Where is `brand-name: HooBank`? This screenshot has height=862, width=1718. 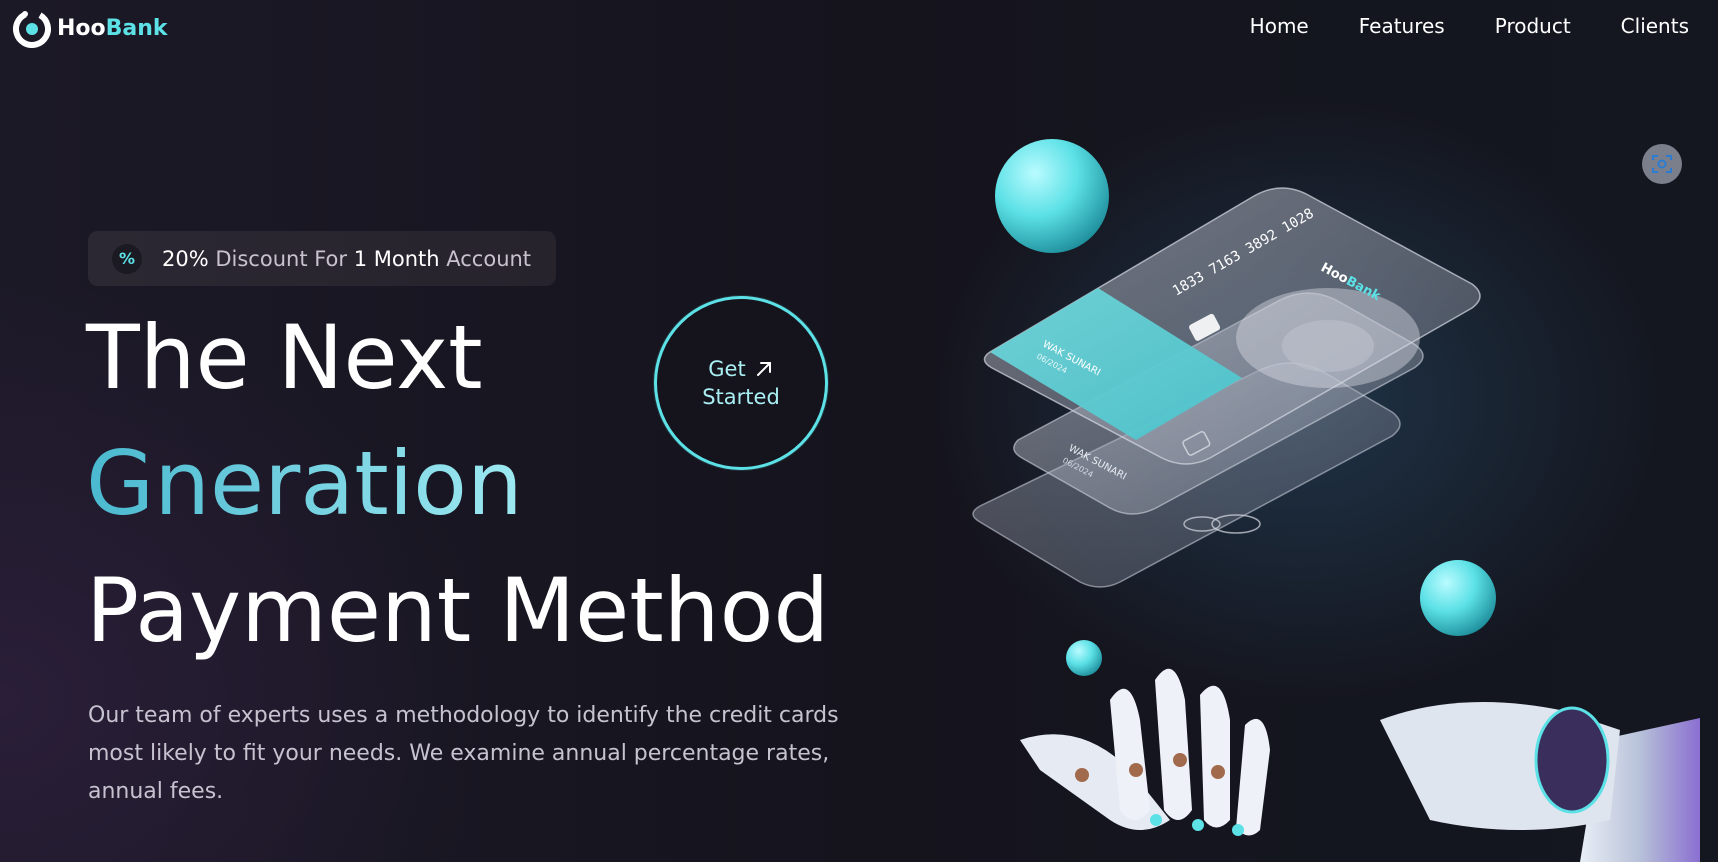
brand-name: HooBank is located at coordinates (112, 28).